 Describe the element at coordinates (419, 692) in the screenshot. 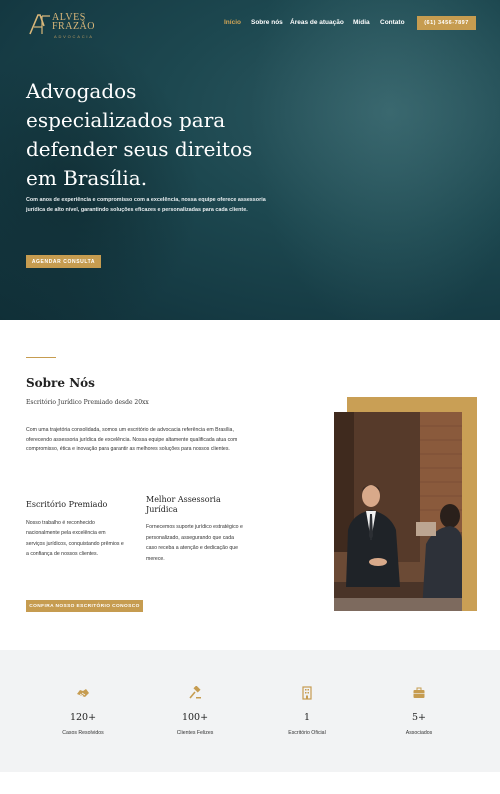

I see `briefcase-icon` at that location.